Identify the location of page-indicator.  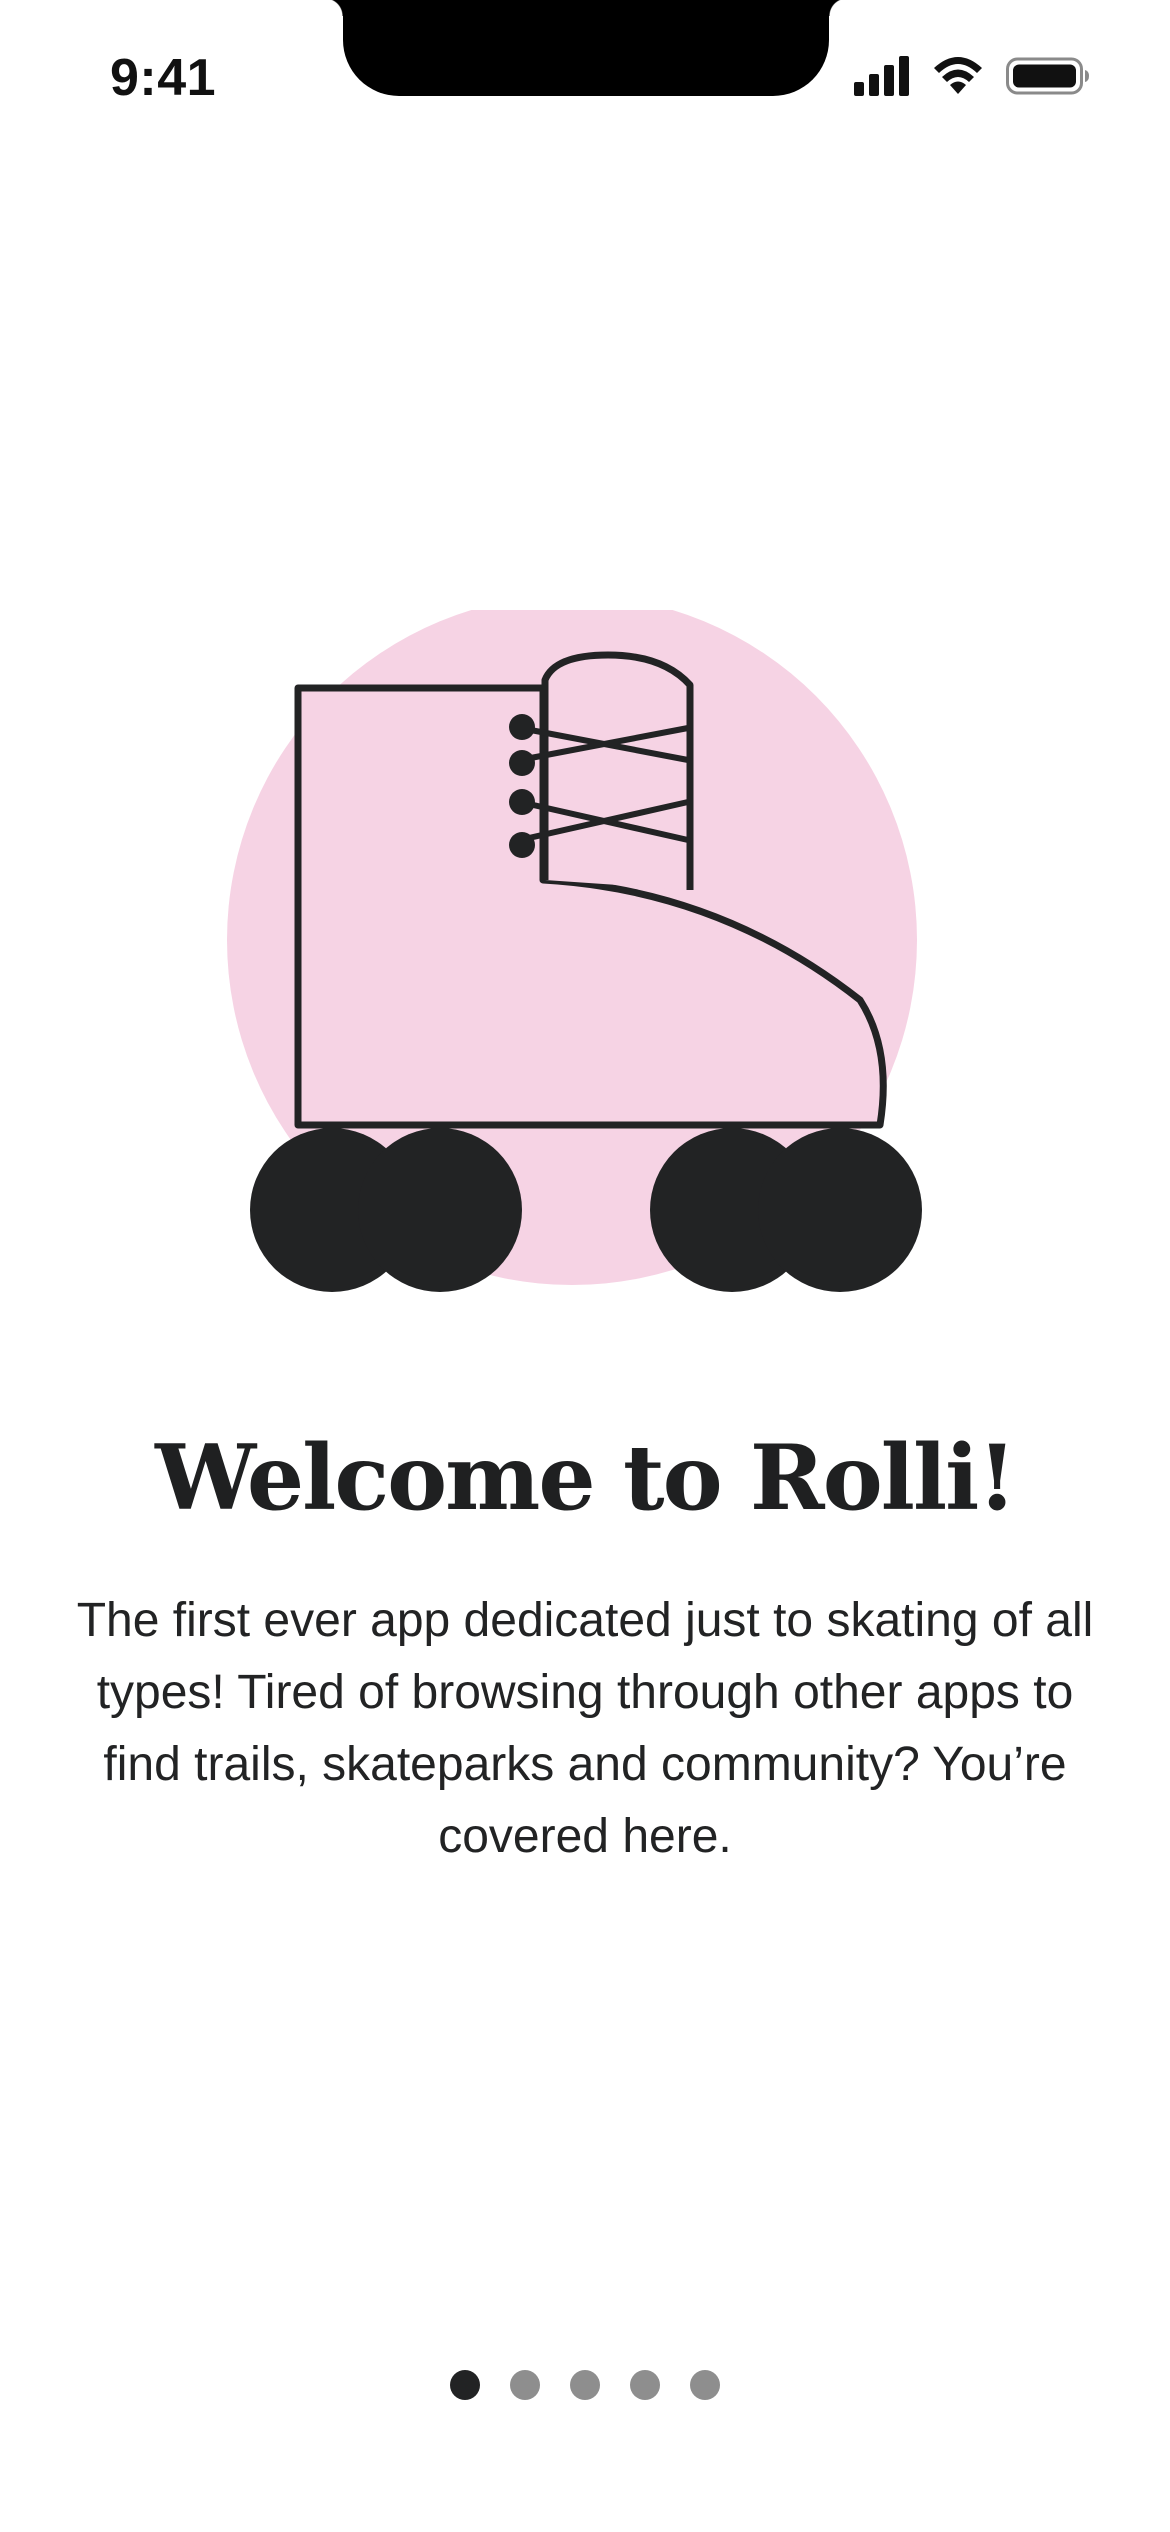
(585, 2385).